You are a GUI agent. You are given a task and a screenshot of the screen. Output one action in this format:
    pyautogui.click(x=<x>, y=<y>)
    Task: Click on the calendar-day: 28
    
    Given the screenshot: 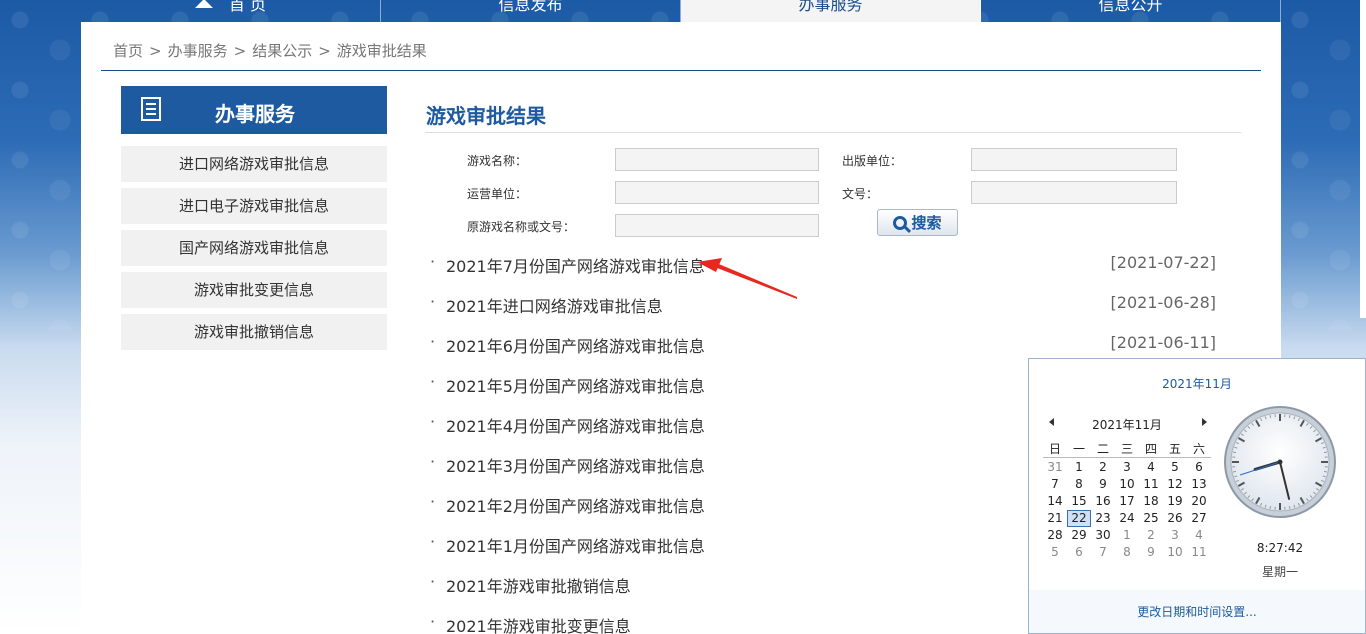 What is the action you would take?
    pyautogui.click(x=1055, y=535)
    